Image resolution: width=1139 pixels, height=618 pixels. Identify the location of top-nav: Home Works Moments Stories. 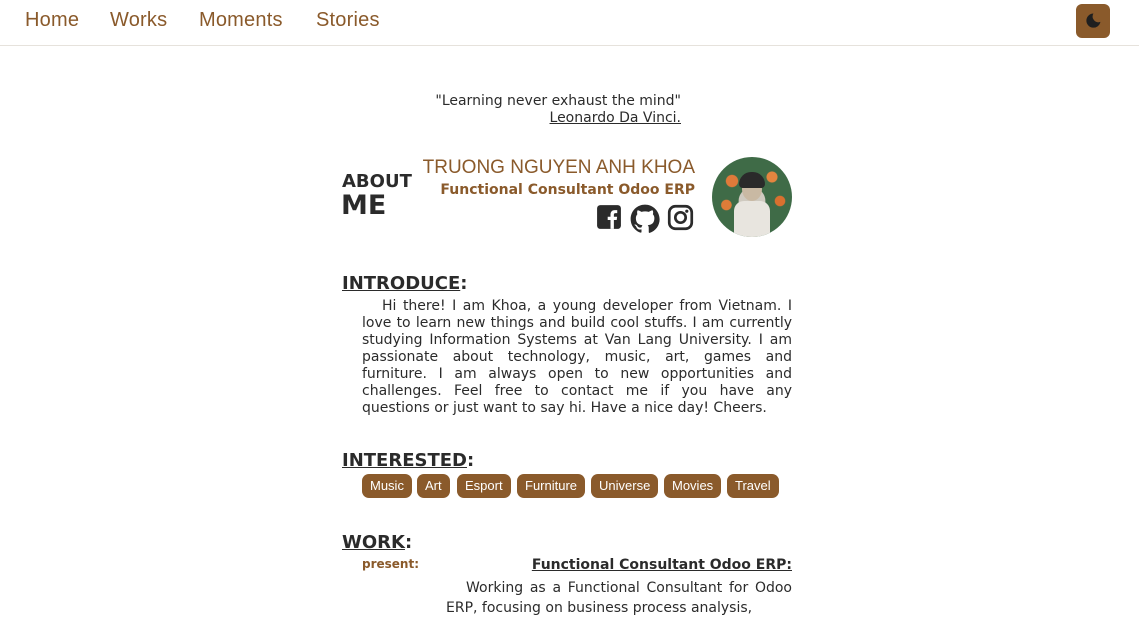
(569, 23).